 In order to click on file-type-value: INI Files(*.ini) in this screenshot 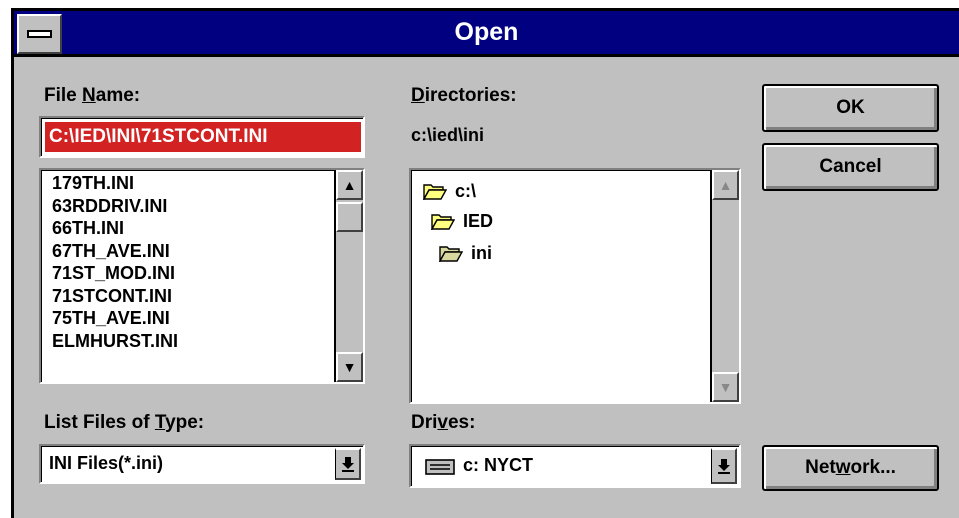, I will do `click(106, 463)`.